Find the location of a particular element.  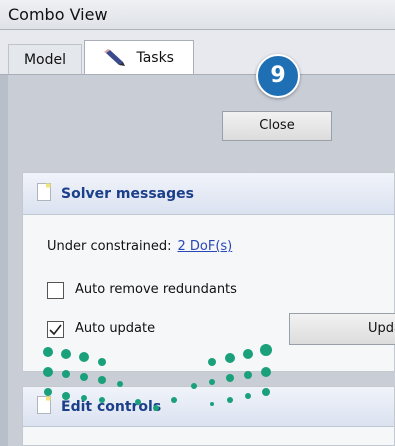

constraint-status: Under constrained: 2 DoF(s) is located at coordinates (139, 246).